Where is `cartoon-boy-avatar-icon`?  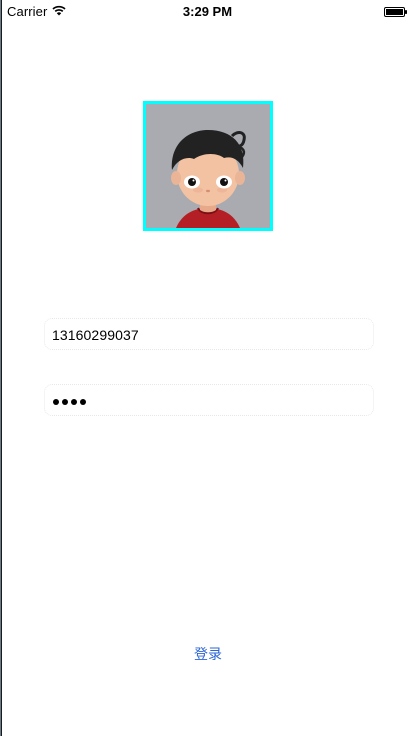
cartoon-boy-avatar-icon is located at coordinates (208, 166).